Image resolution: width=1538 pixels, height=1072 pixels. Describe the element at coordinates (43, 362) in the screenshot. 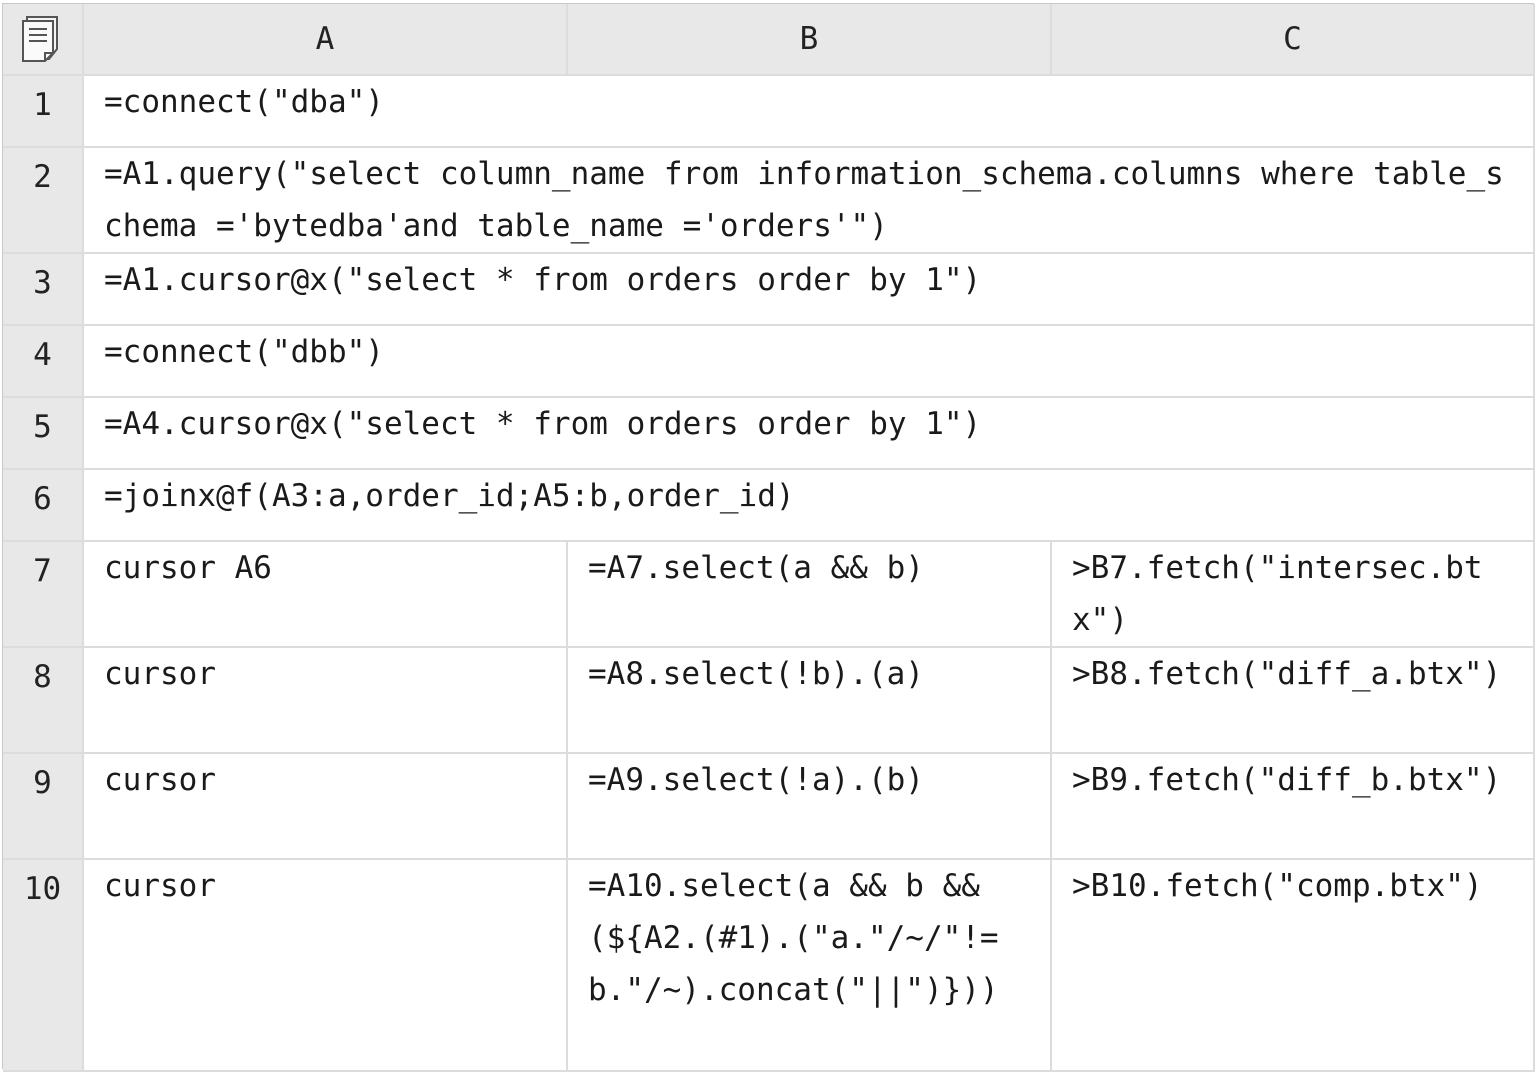

I see `row-header-4: 4` at that location.